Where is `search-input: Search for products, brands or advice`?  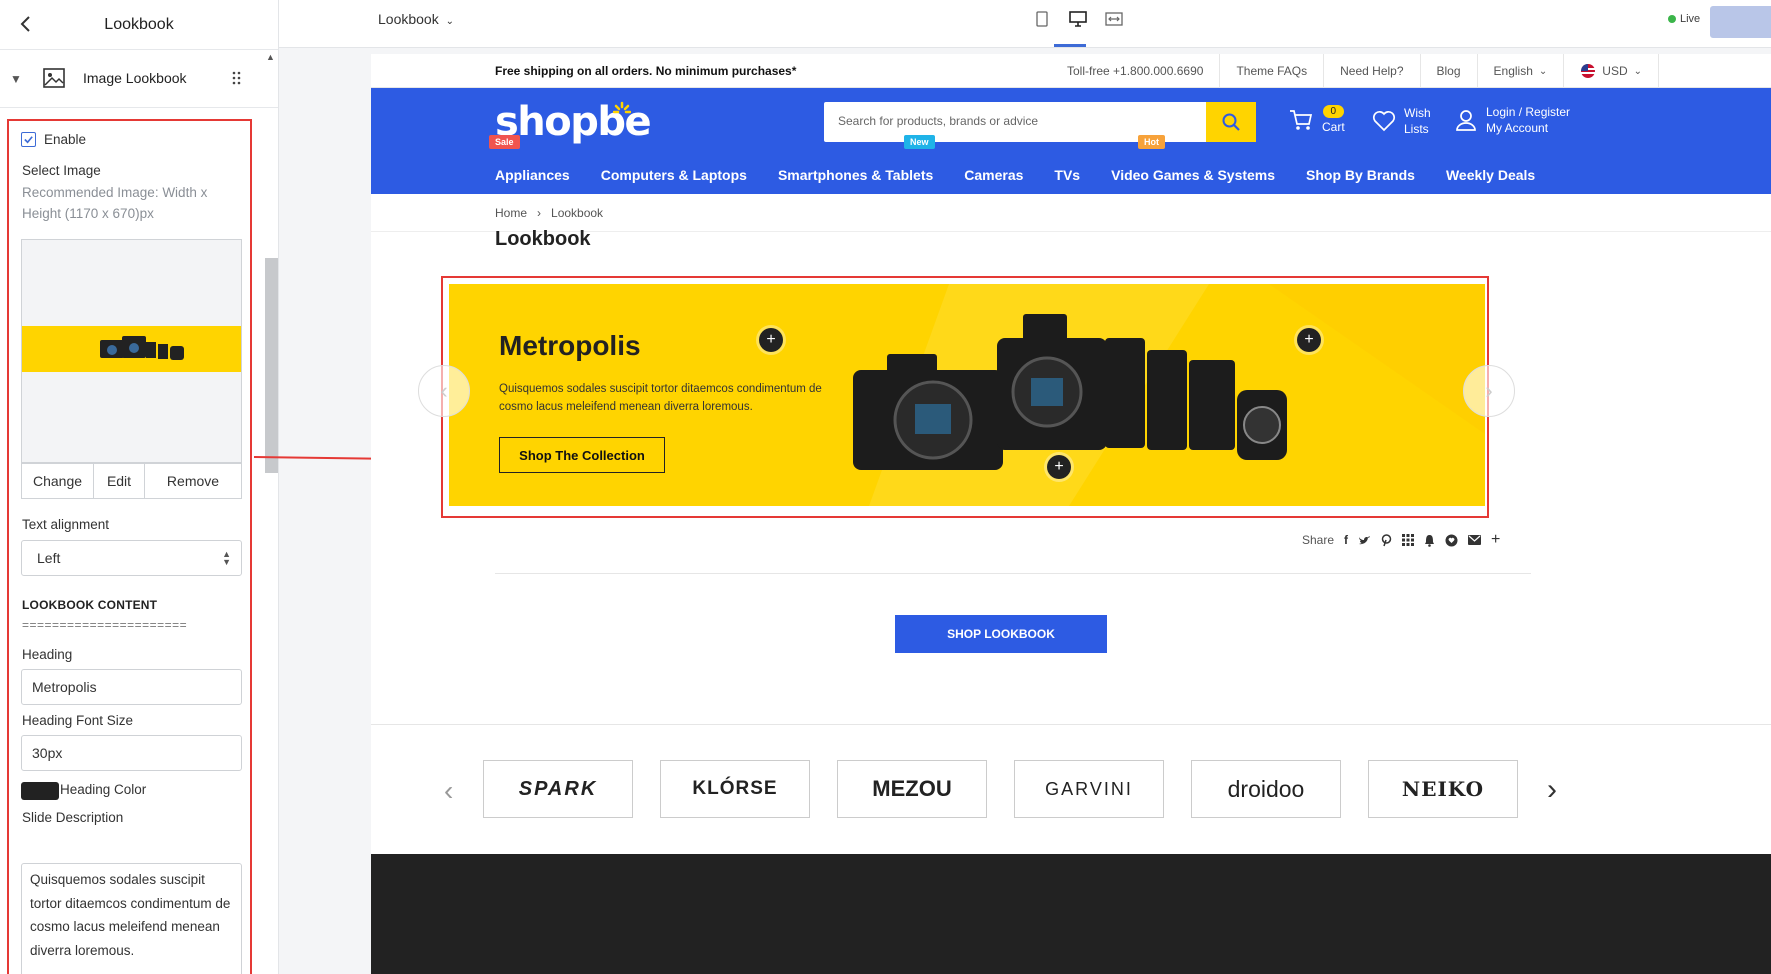
search-input: Search for products, brands or advice is located at coordinates (938, 121).